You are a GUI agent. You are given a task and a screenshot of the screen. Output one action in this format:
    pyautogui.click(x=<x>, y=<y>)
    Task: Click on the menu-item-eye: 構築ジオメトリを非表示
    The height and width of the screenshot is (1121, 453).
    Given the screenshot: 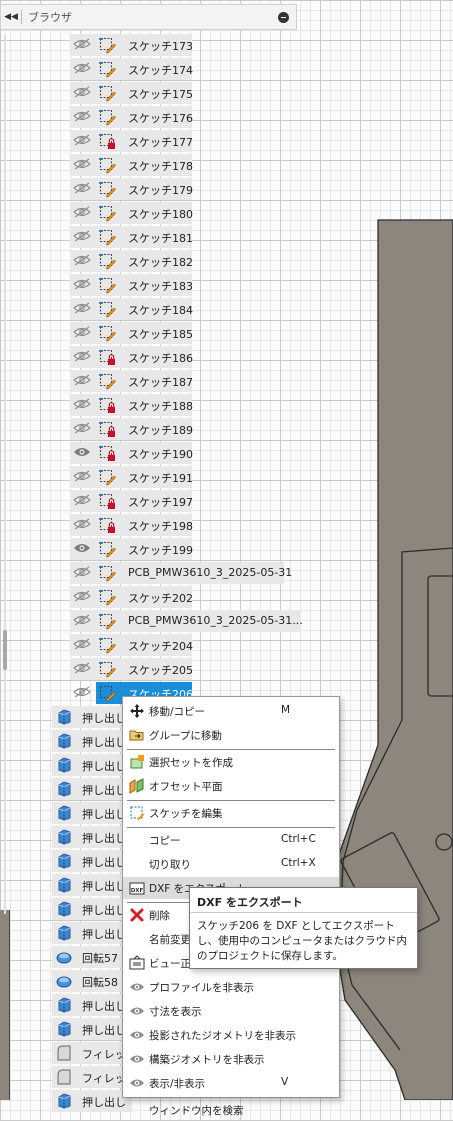 What is the action you would take?
    pyautogui.click(x=231, y=1059)
    